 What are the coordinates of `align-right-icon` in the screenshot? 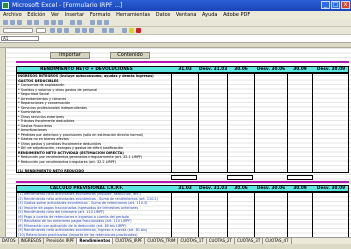 It's located at (91, 30).